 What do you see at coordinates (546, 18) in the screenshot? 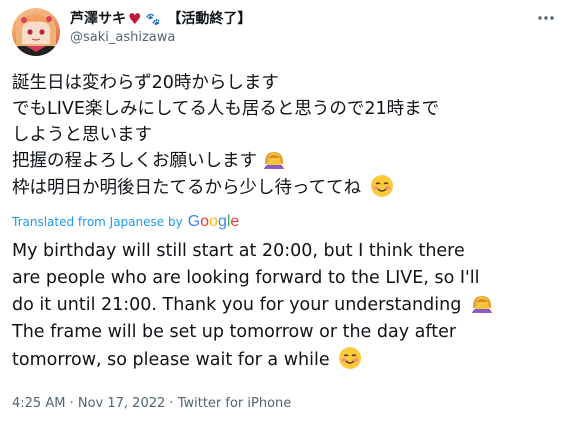
I see `more-options-icon` at bounding box center [546, 18].